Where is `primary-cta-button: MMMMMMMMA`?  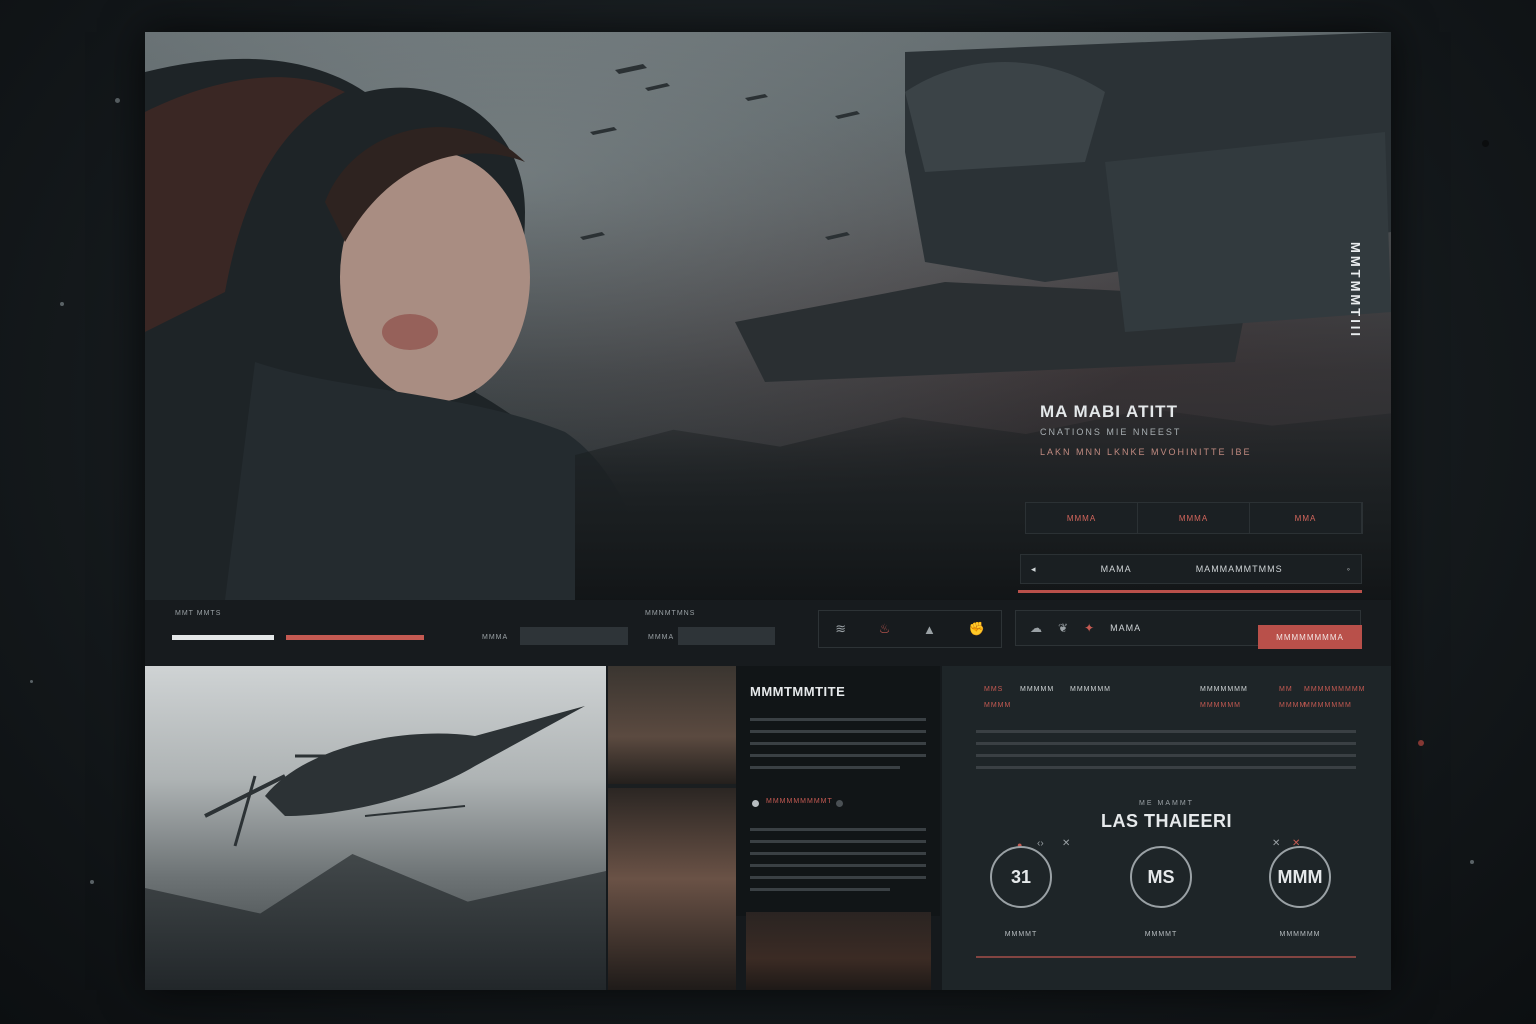
primary-cta-button: MMMMMMMMA is located at coordinates (1310, 637).